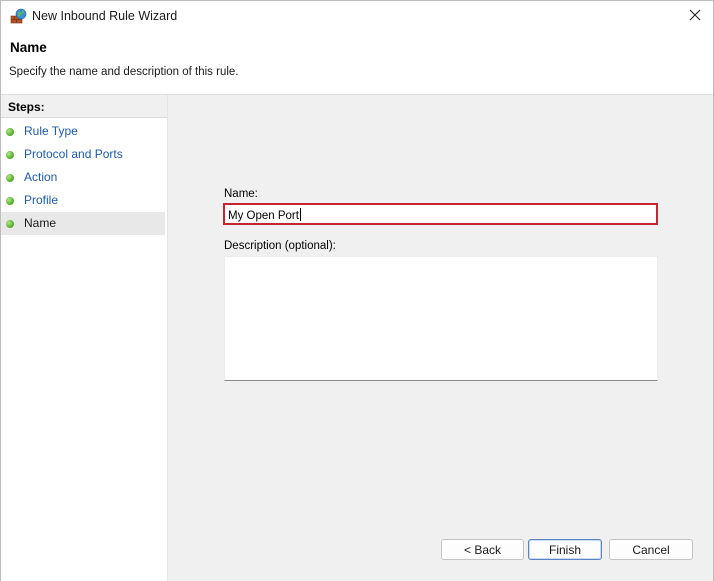  I want to click on step-action: Action, so click(83, 177).